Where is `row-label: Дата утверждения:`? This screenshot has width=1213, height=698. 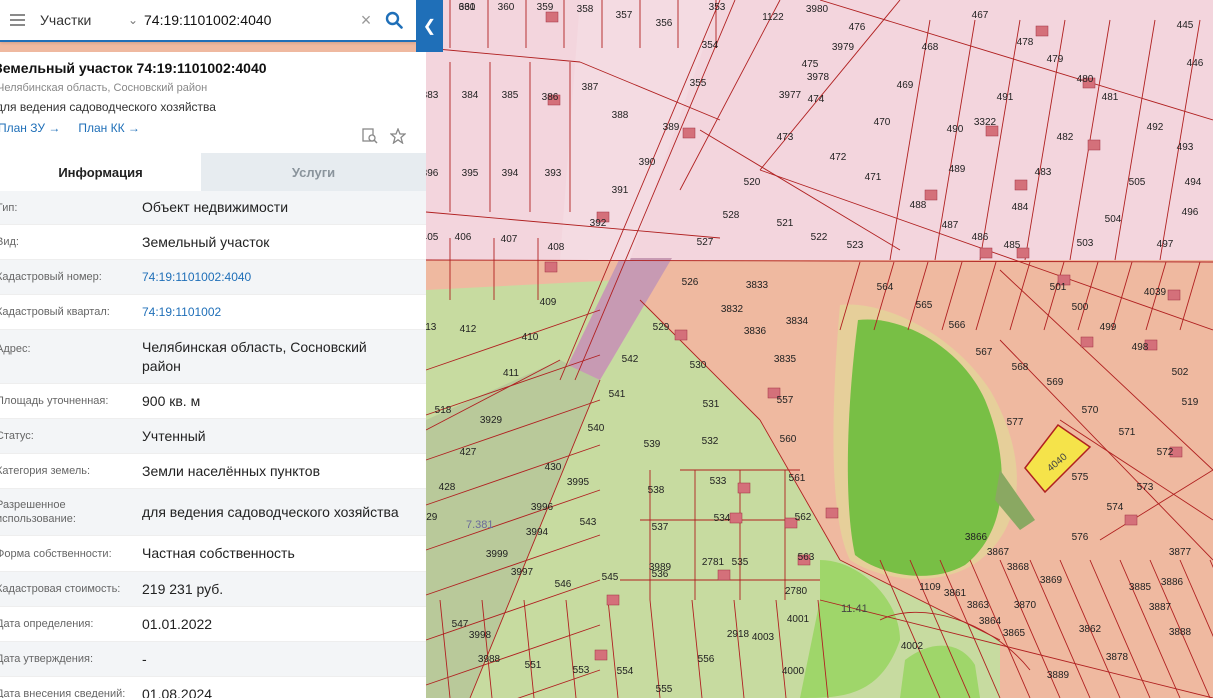 row-label: Дата утверждения: is located at coordinates (47, 659).